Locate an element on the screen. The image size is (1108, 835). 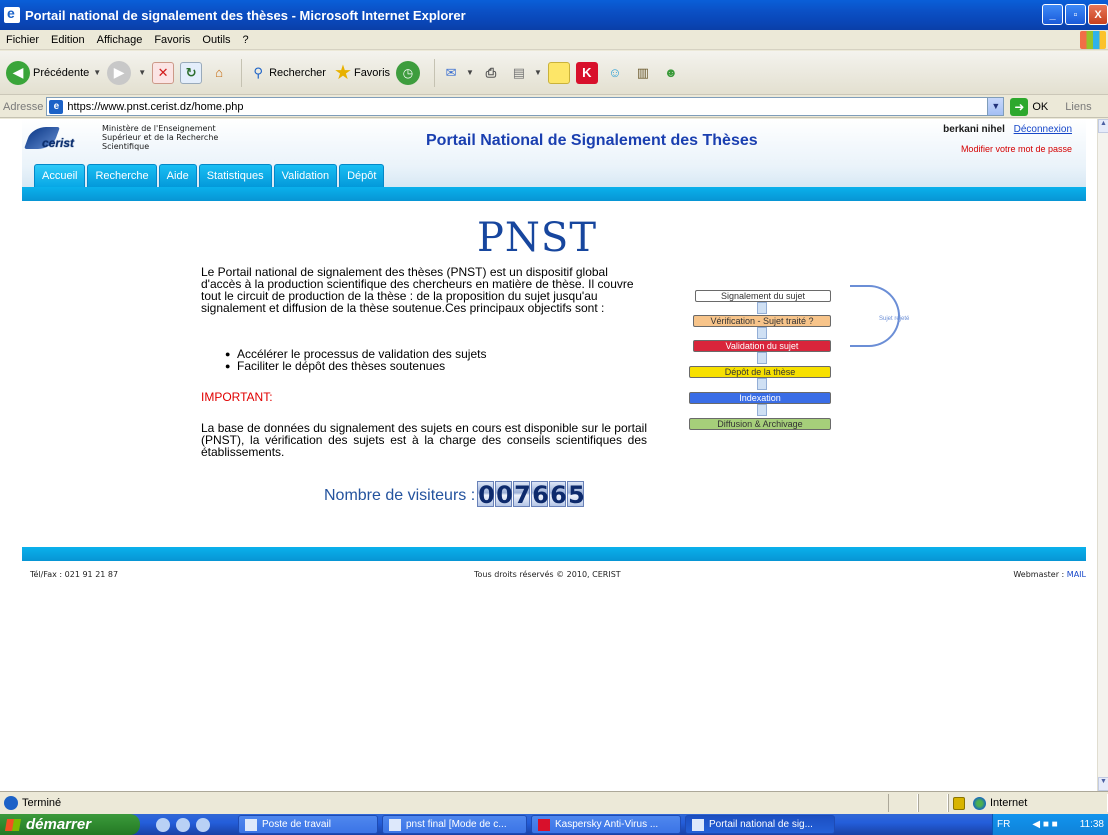
status-cell is located at coordinates (933, 803).